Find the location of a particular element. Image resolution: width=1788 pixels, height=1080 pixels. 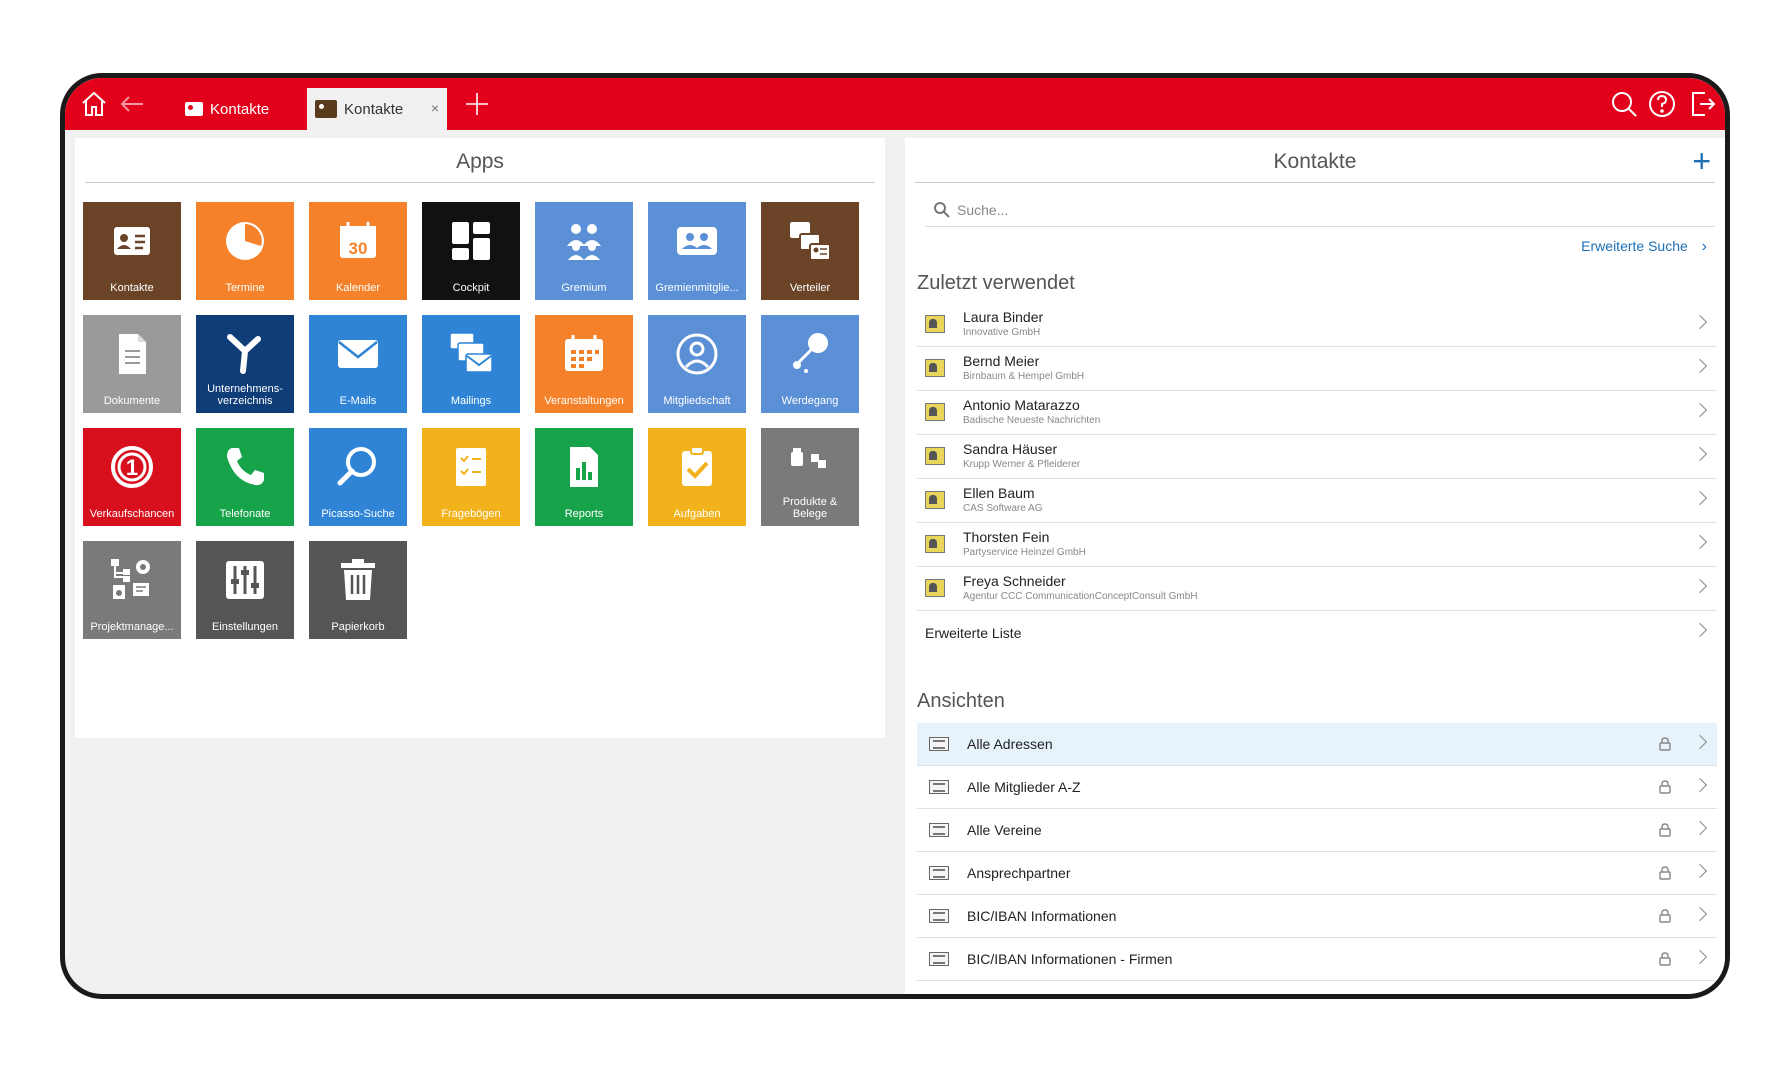

app-tile-papierkorb: Papierkorb is located at coordinates (358, 590).